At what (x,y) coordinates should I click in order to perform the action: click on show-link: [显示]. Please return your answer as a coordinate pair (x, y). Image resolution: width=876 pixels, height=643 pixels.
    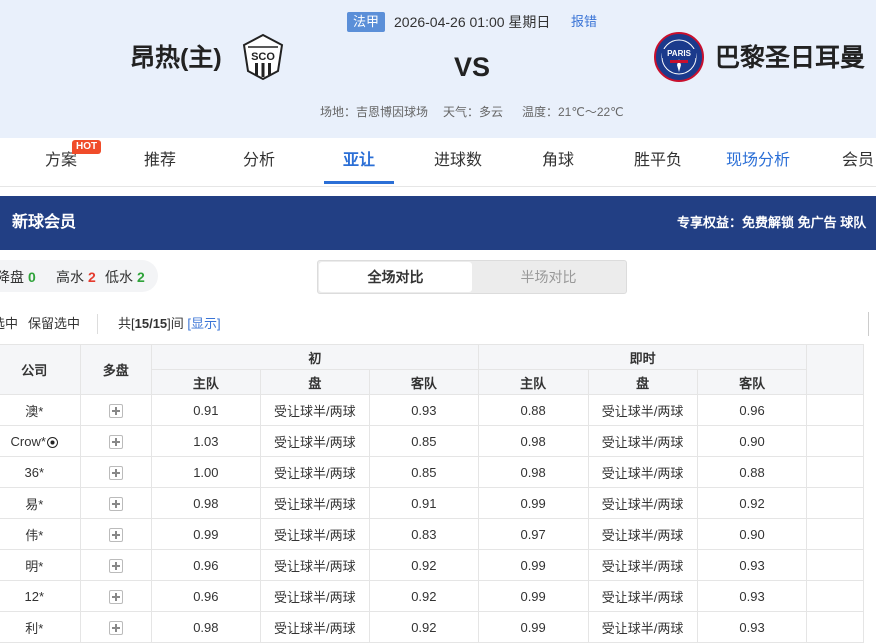
    Looking at the image, I should click on (203, 323).